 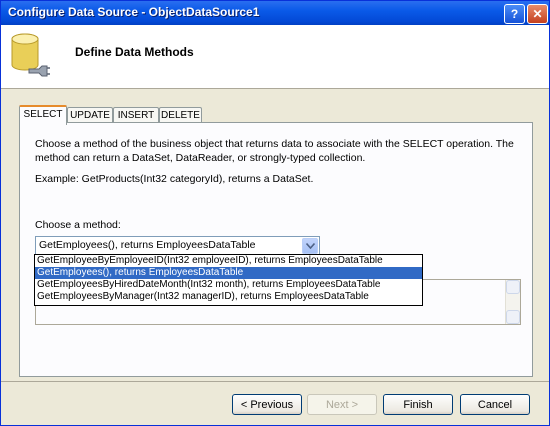 What do you see at coordinates (512, 302) in the screenshot?
I see `signature-scrollbar` at bounding box center [512, 302].